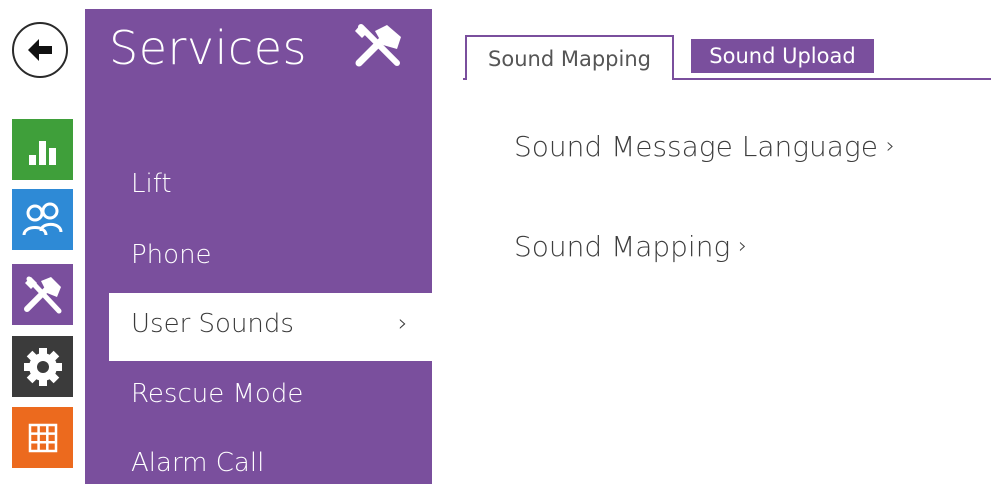 Image resolution: width=991 pixels, height=500 pixels. What do you see at coordinates (622, 246) in the screenshot?
I see `link-label: Sound Mapping` at bounding box center [622, 246].